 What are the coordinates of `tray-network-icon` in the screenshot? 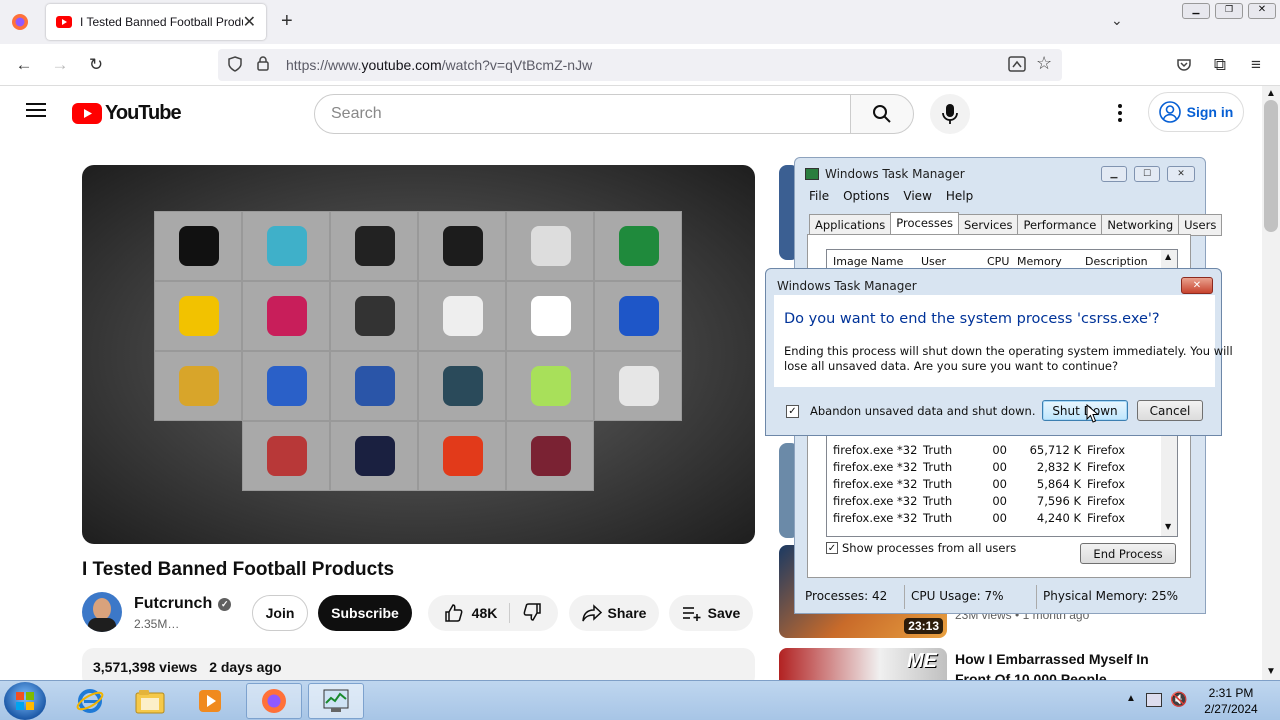 It's located at (1154, 700).